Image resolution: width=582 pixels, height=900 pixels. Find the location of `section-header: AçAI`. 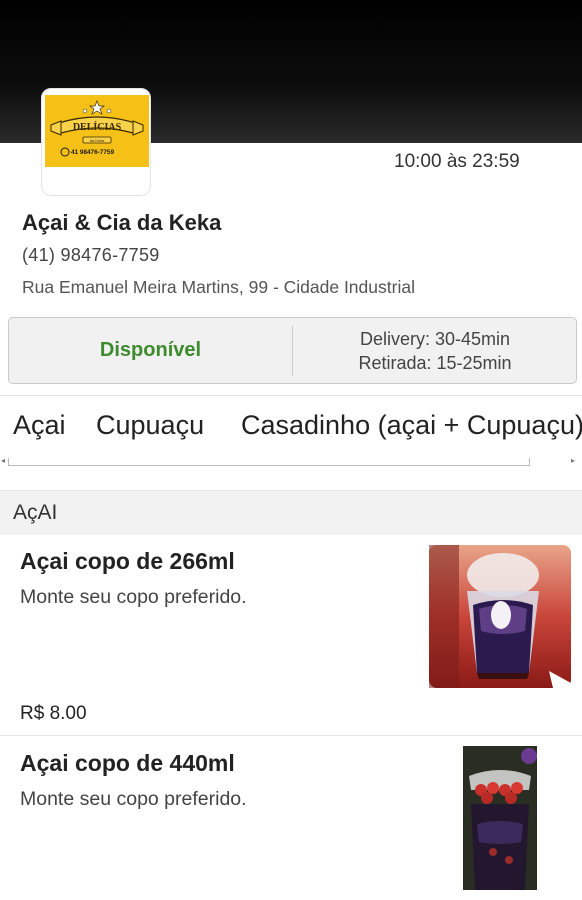

section-header: AçAI is located at coordinates (291, 512).